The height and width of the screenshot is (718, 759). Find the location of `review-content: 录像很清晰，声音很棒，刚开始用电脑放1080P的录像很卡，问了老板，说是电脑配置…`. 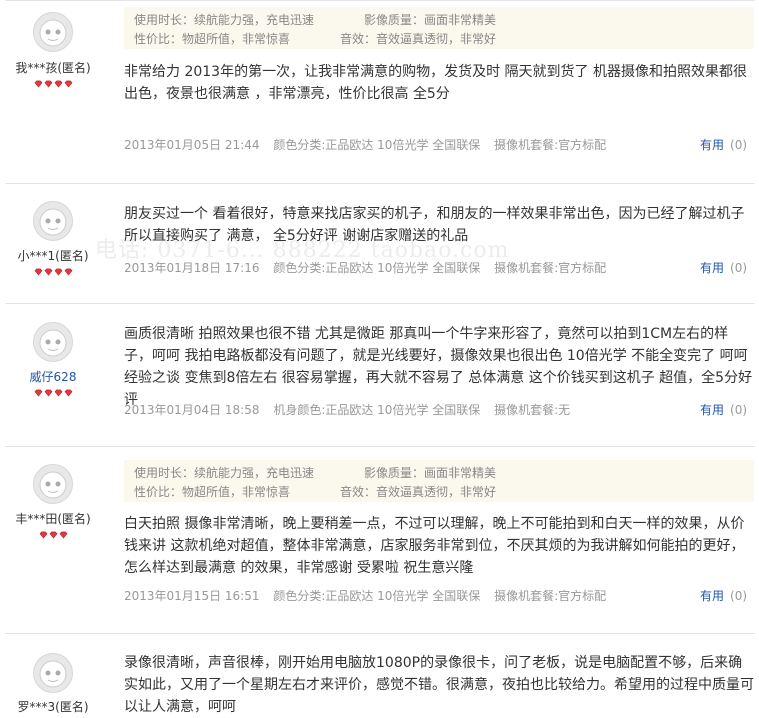

review-content: 录像很清晰，声音很棒，刚开始用电脑放1080P的录像很卡，问了老板，说是电脑配置… is located at coordinates (439, 685).